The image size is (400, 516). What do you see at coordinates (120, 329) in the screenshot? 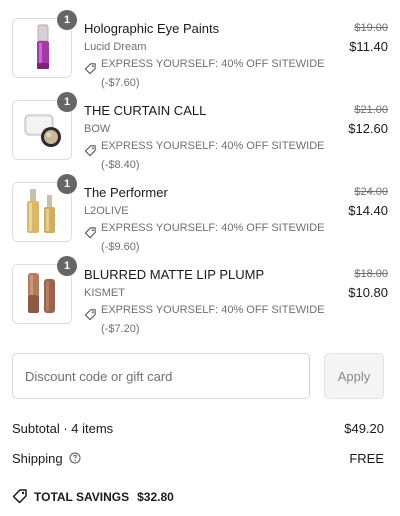
I see `discount-amount: (-$7.20)` at bounding box center [120, 329].